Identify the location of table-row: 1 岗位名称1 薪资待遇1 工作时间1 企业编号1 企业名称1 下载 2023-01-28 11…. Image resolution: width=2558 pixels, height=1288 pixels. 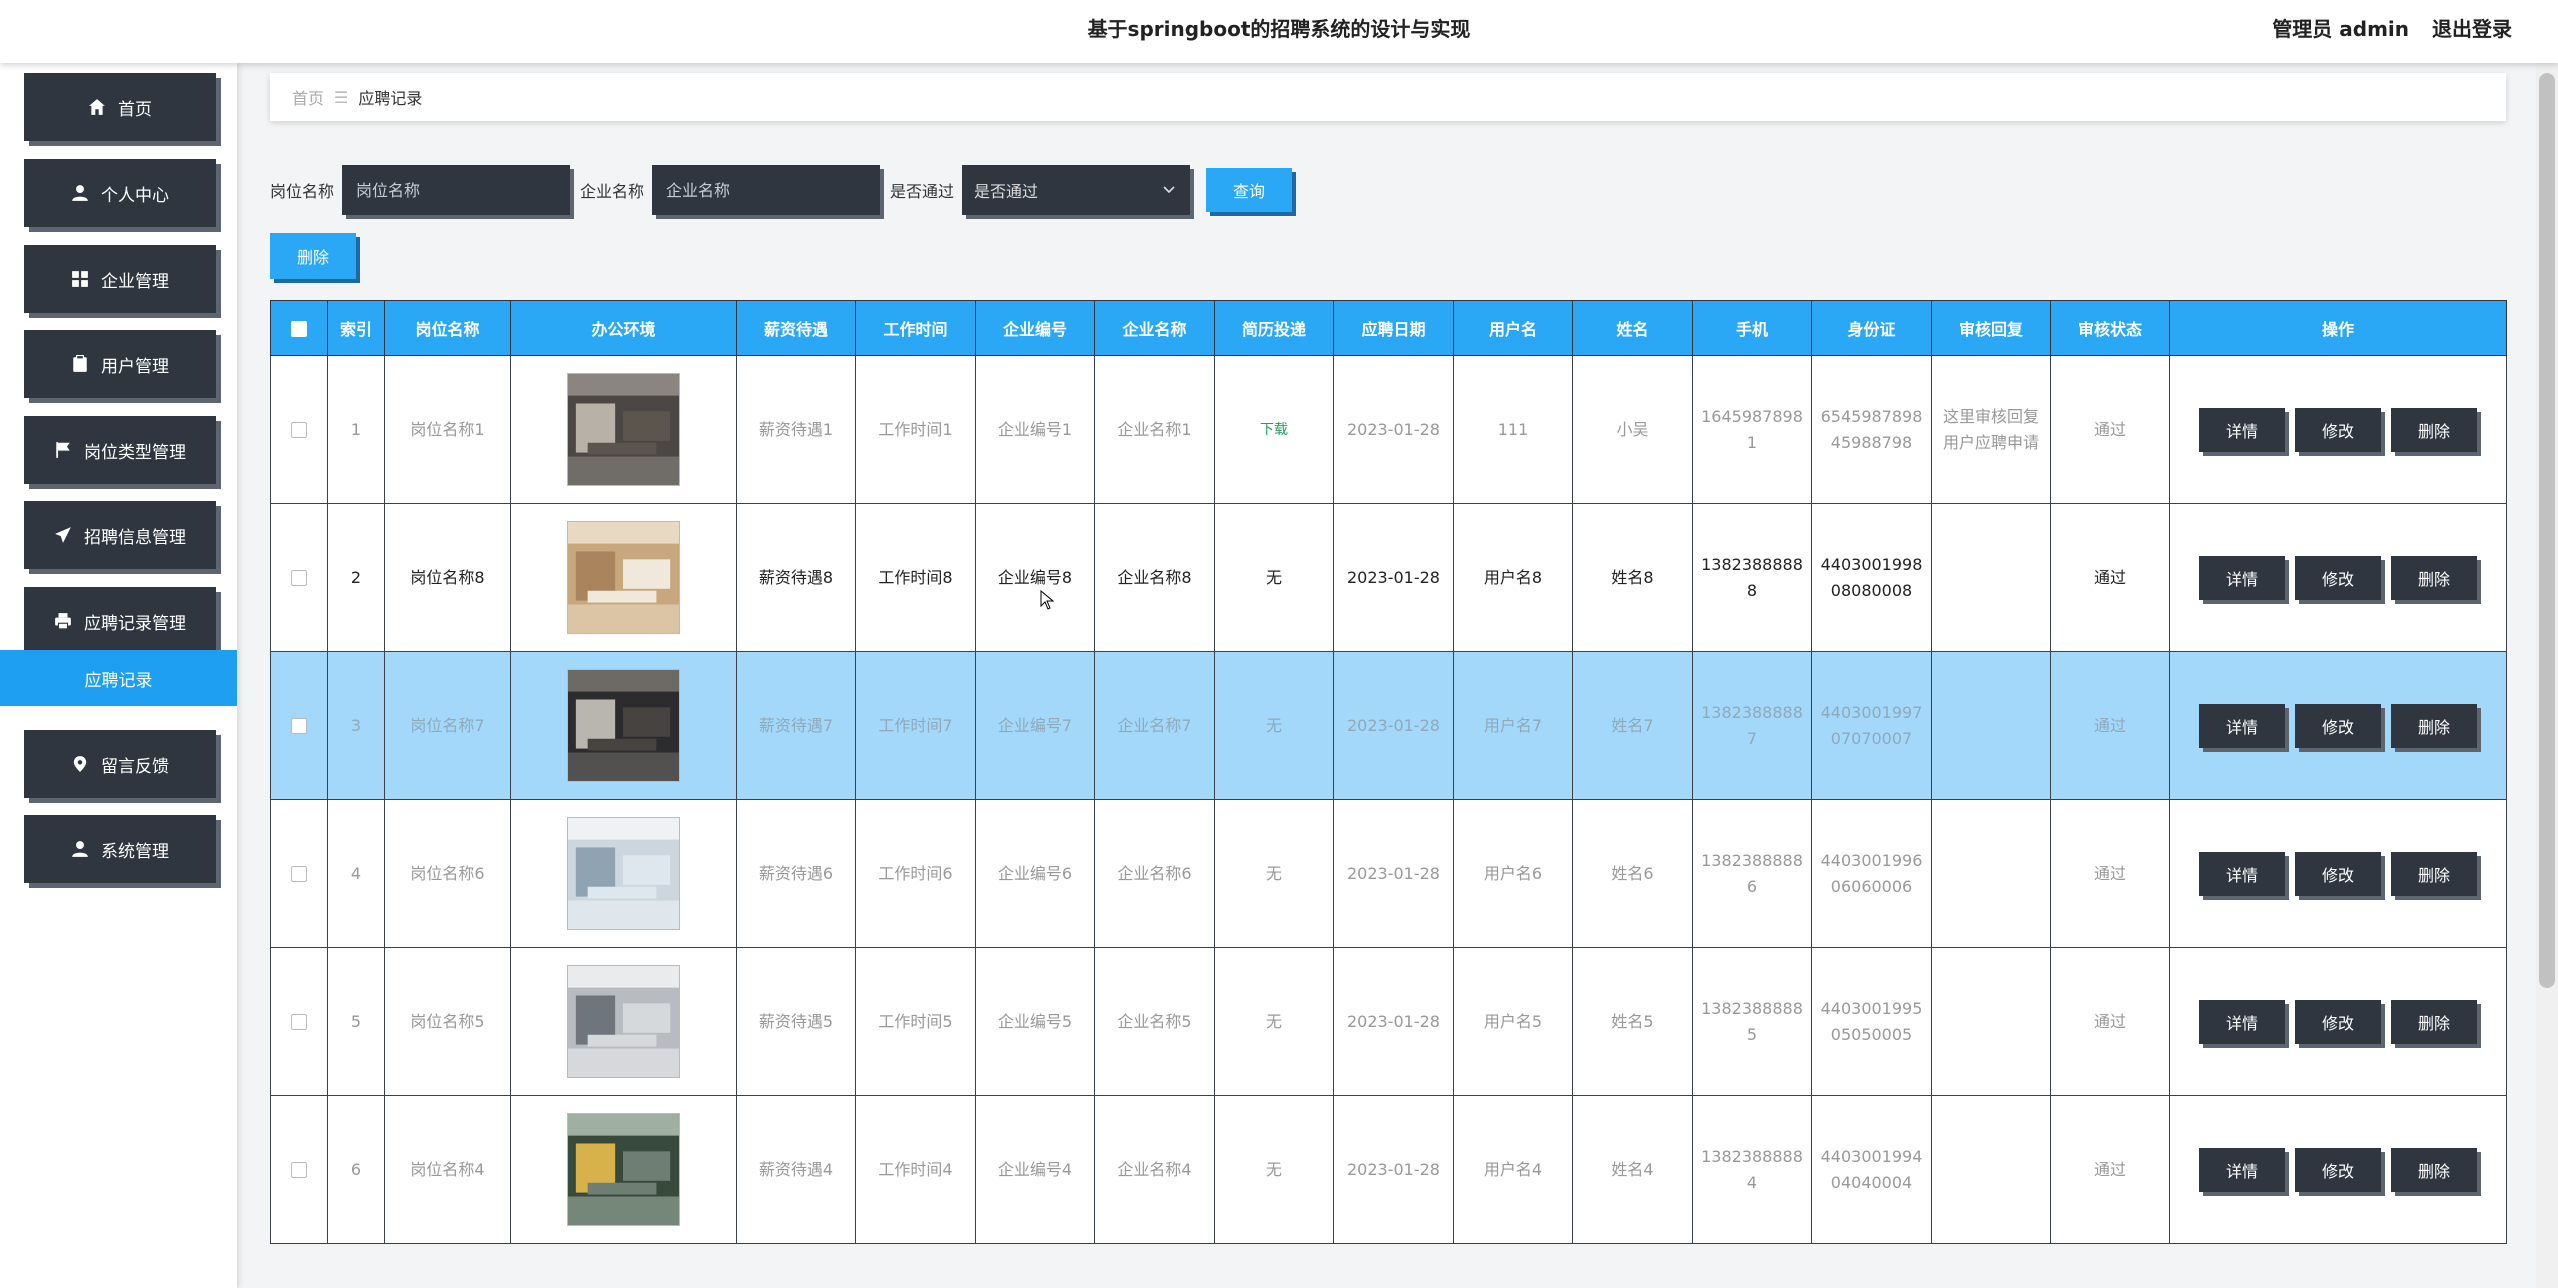
(1388, 429).